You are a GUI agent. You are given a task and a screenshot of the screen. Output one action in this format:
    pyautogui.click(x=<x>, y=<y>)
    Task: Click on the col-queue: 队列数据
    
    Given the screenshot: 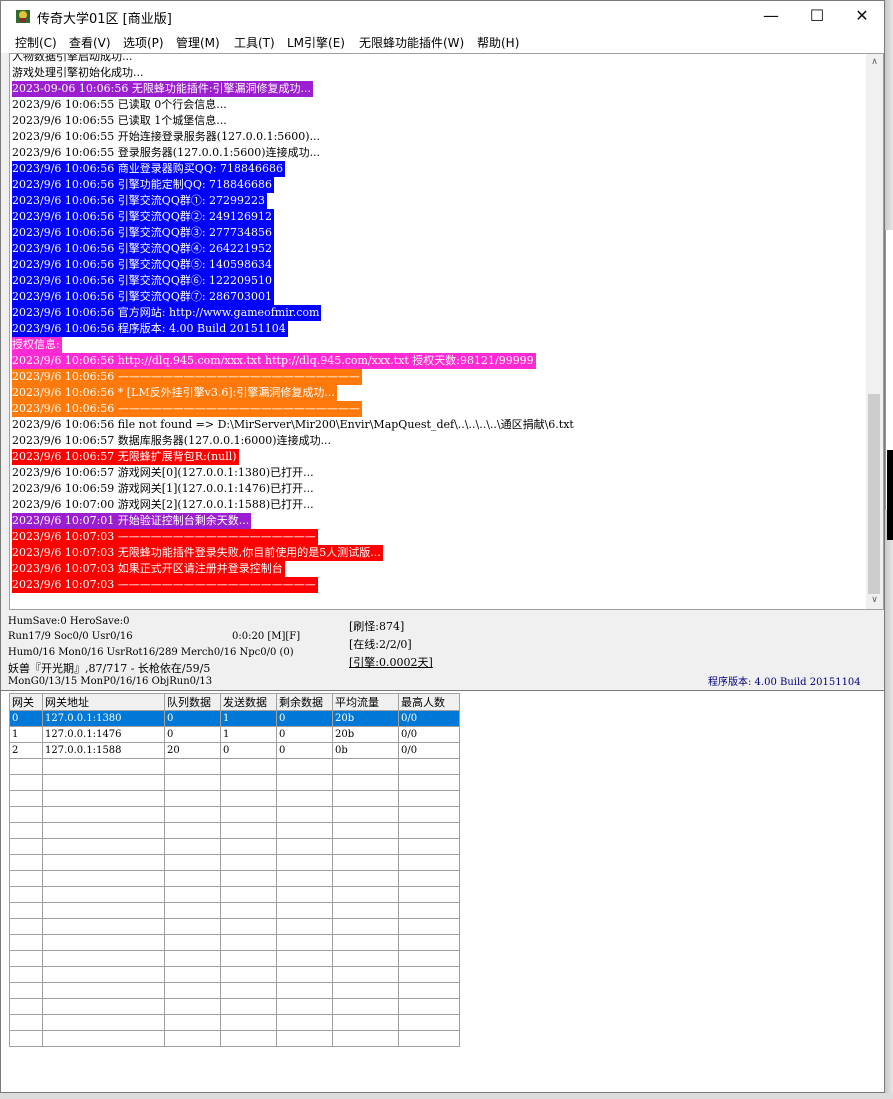 What is the action you would take?
    pyautogui.click(x=192, y=702)
    